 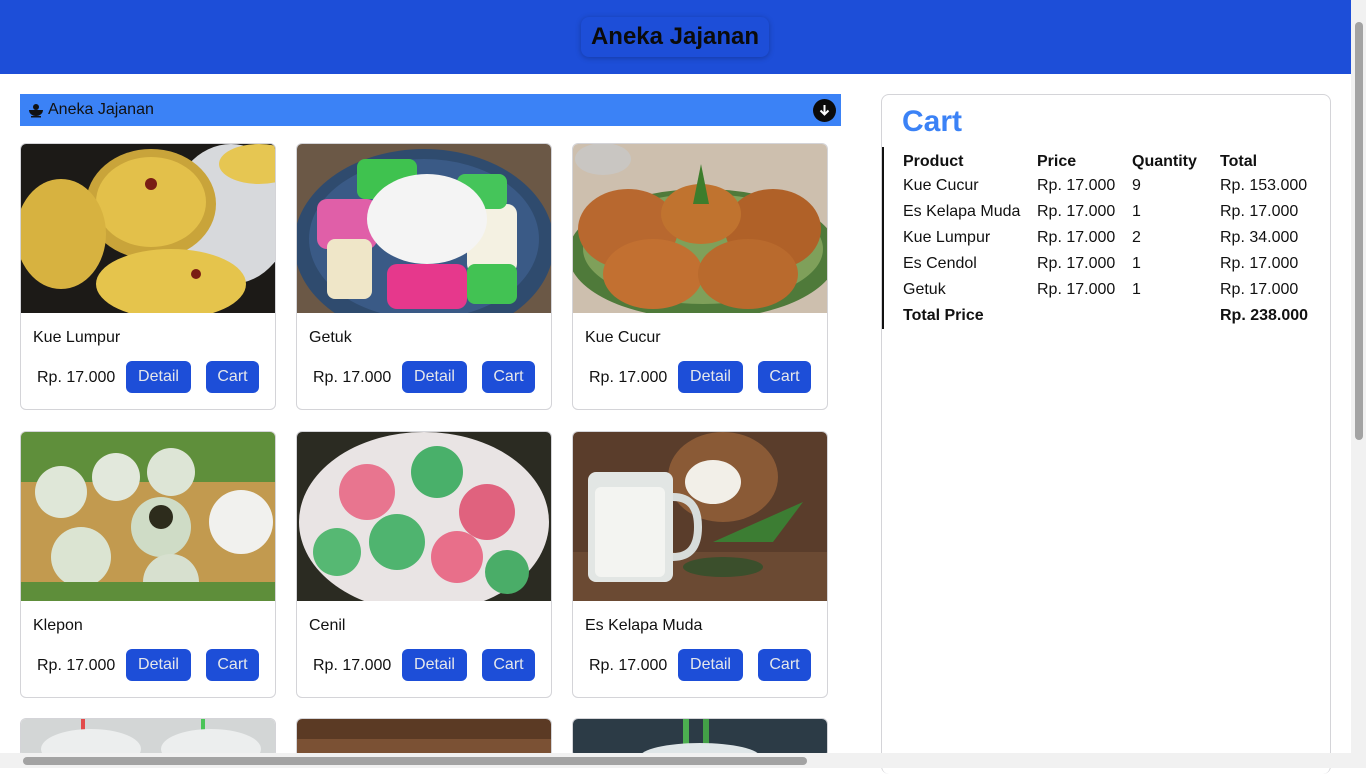 What do you see at coordinates (623, 337) in the screenshot?
I see `product-name: Kue Cucur` at bounding box center [623, 337].